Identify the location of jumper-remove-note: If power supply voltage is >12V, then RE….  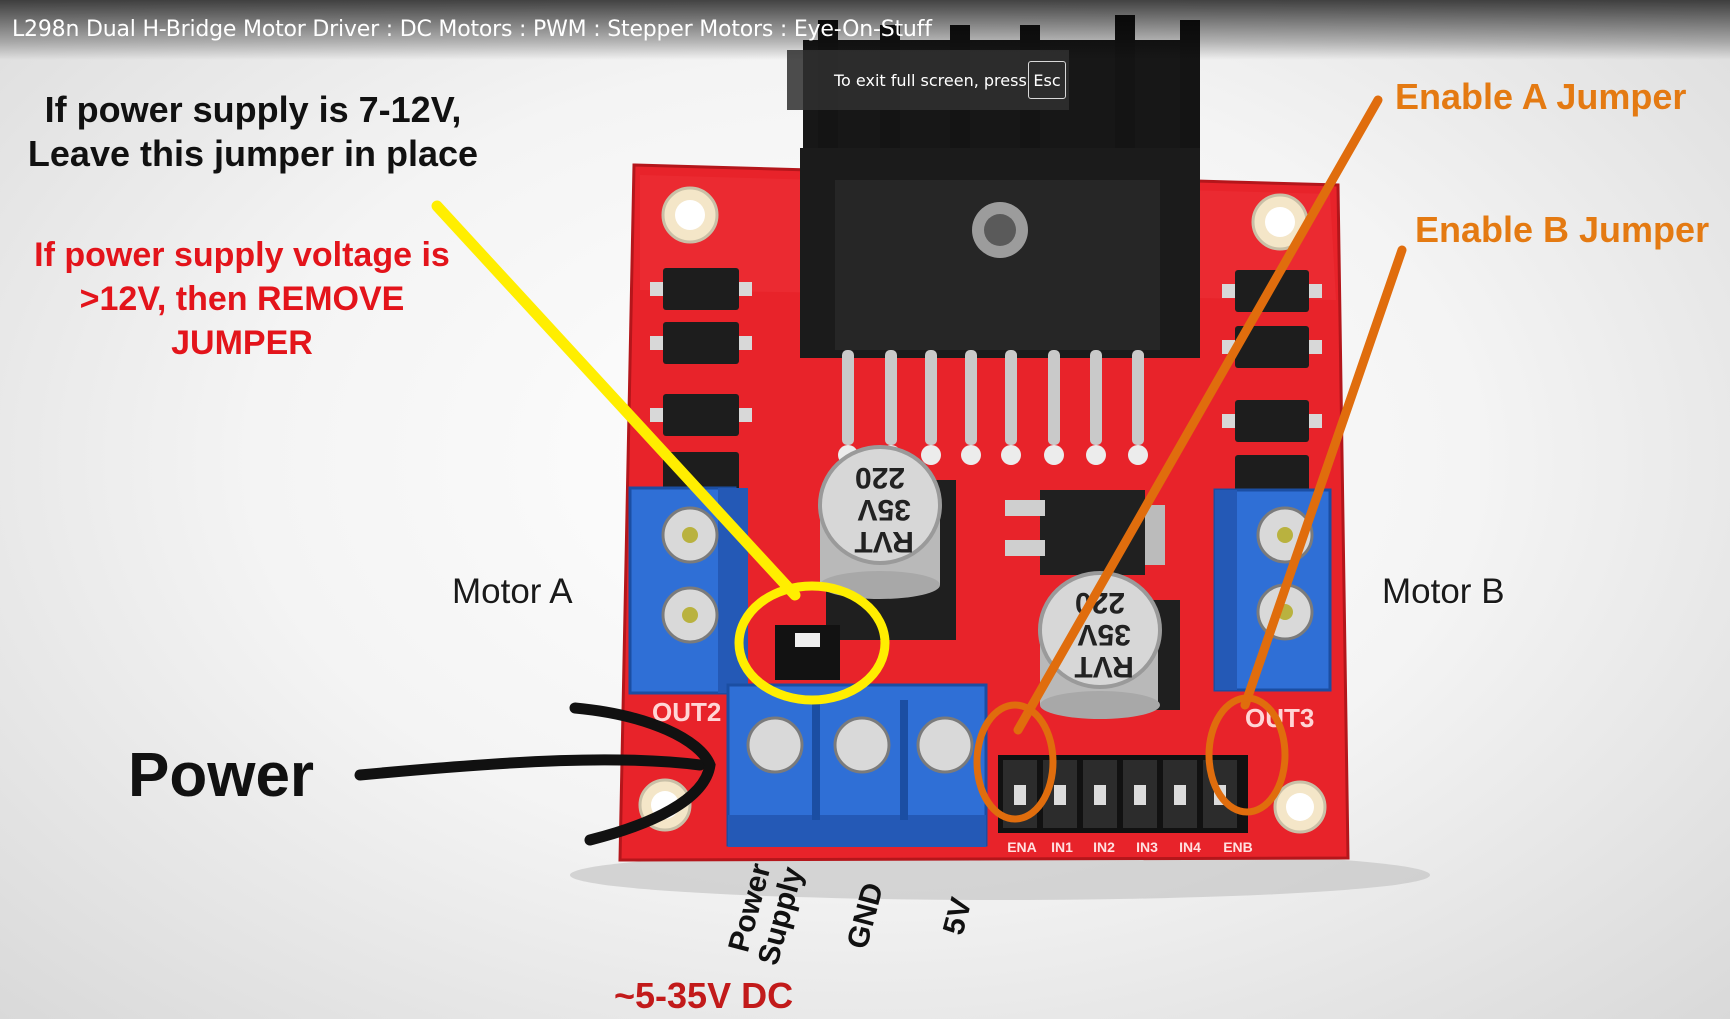
(242, 299).